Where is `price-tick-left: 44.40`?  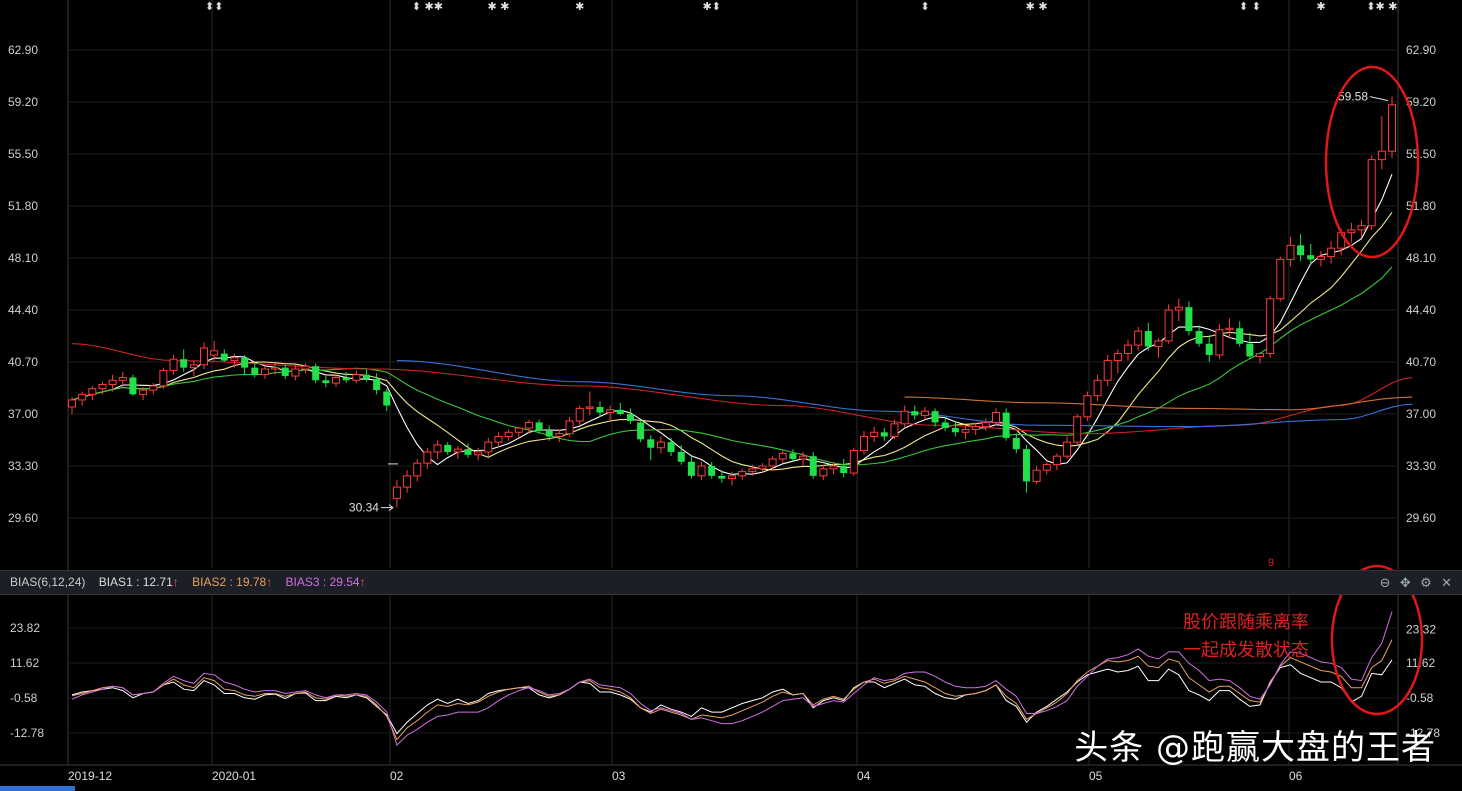
price-tick-left: 44.40 is located at coordinates (23, 310).